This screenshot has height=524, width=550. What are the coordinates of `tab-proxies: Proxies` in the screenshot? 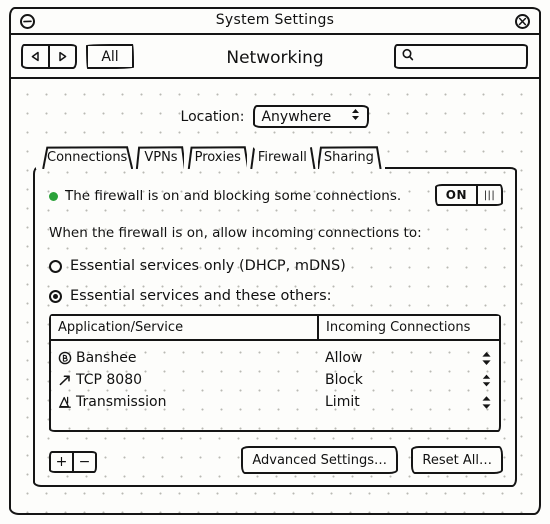 It's located at (217, 157).